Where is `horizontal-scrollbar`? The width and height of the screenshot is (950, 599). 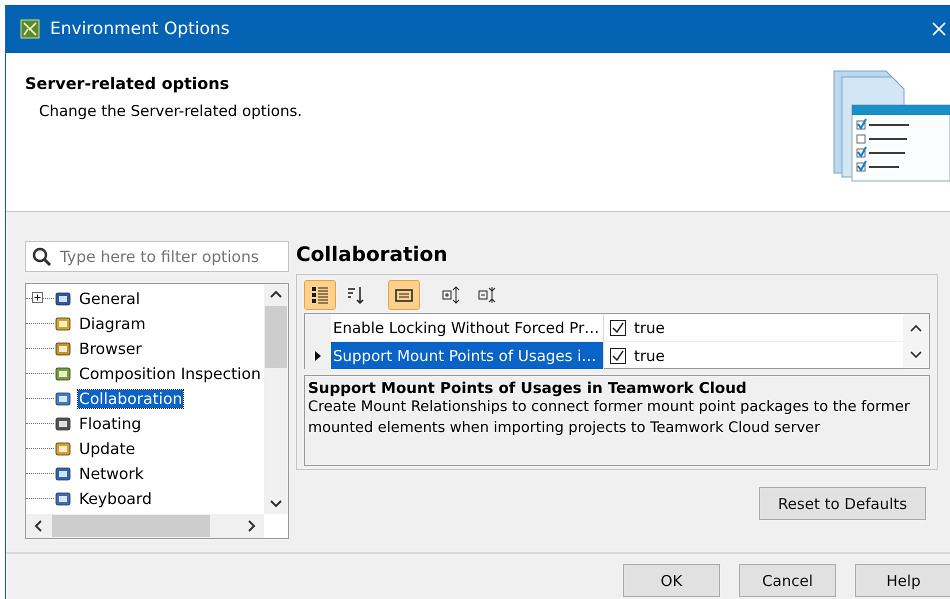 horizontal-scrollbar is located at coordinates (145, 526).